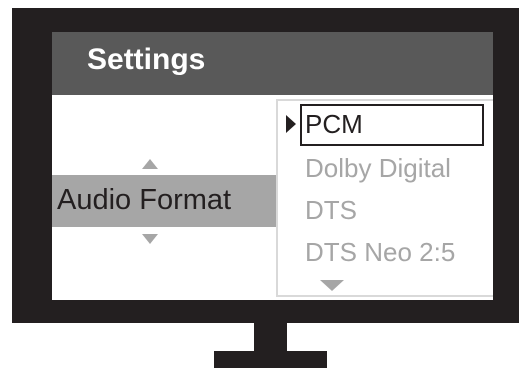 This screenshot has width=523, height=368. Describe the element at coordinates (270, 359) in the screenshot. I see `monitor-stand-base` at that location.